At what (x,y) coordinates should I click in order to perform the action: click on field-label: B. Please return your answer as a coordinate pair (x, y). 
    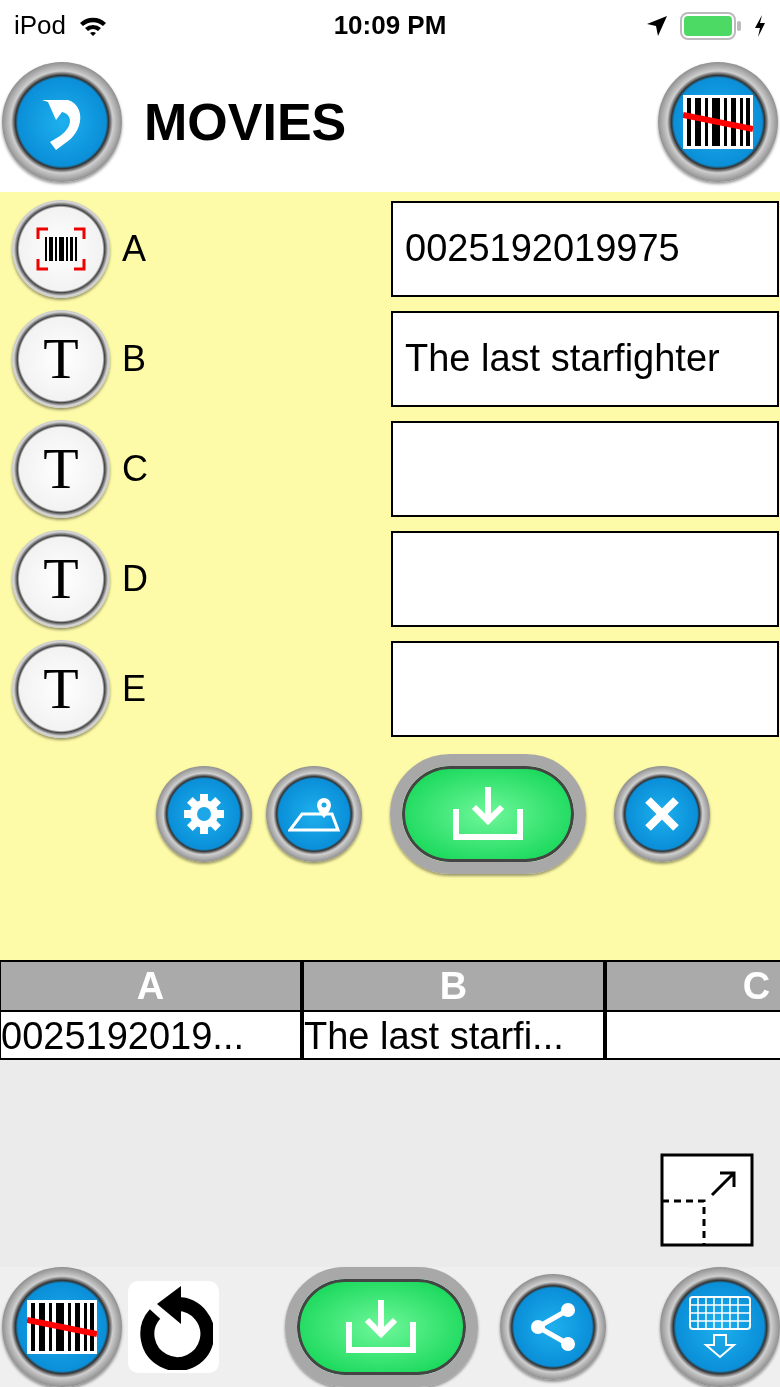
    Looking at the image, I should click on (134, 358).